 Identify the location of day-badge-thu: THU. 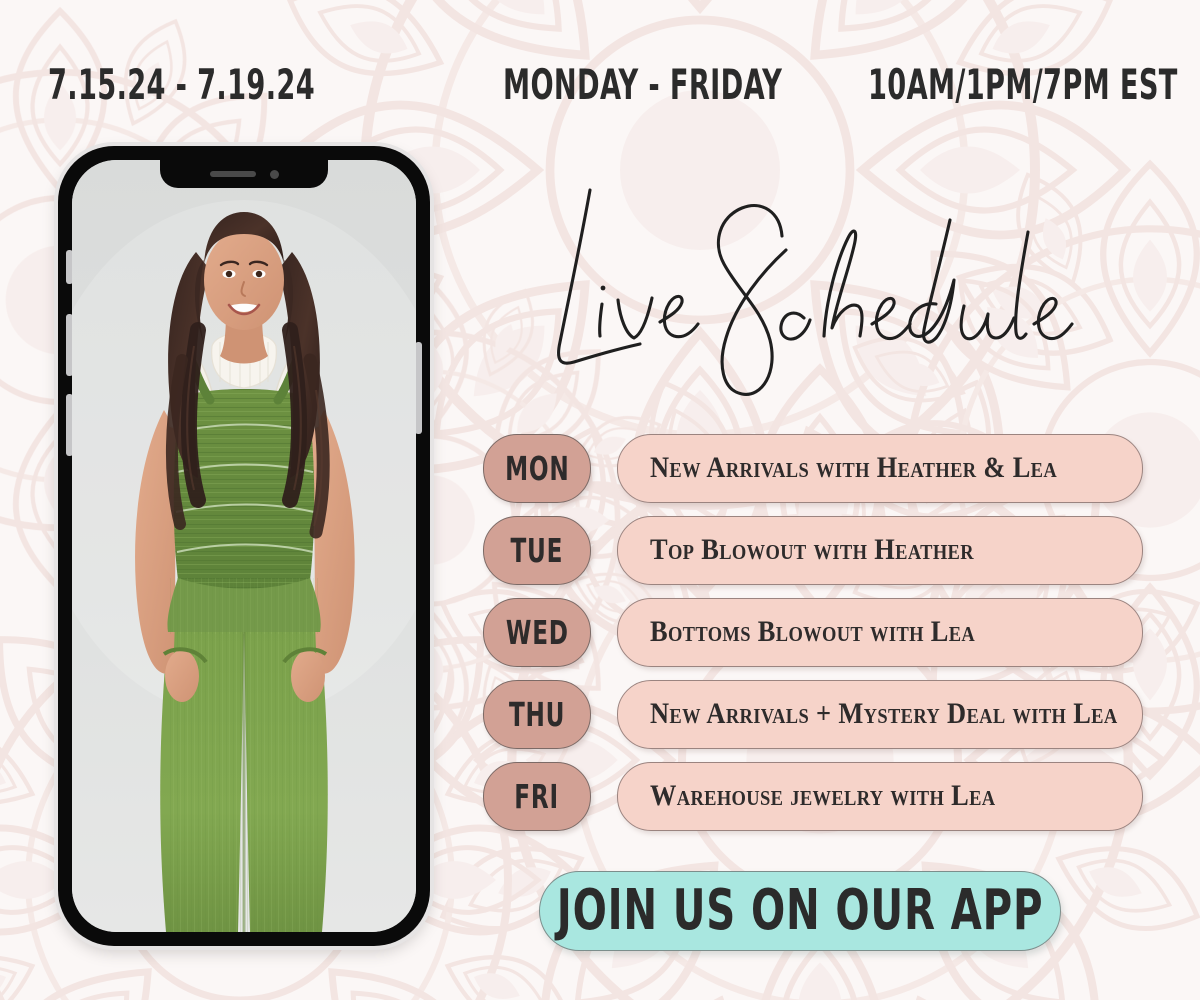
(537, 714).